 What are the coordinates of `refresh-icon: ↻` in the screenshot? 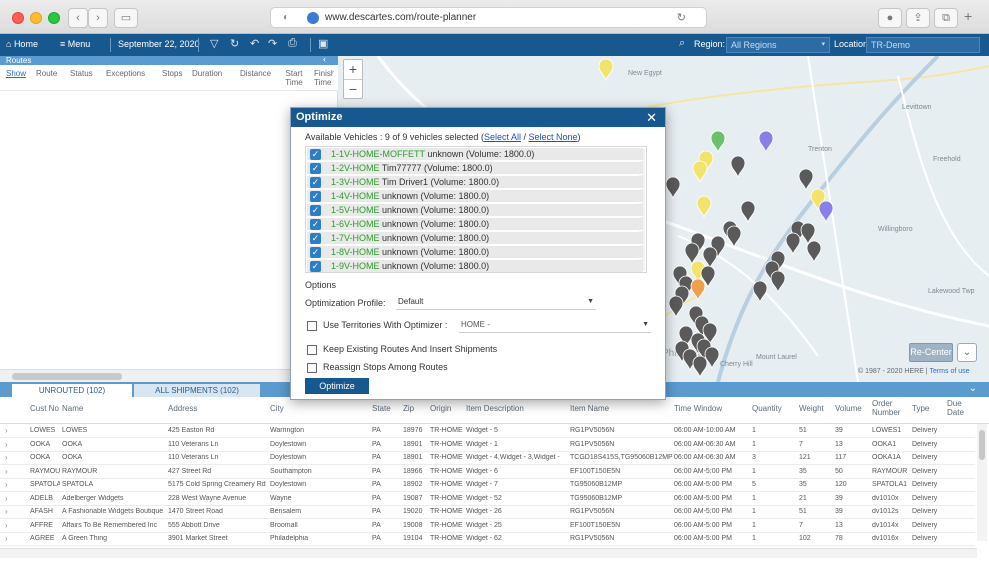 It's located at (234, 43).